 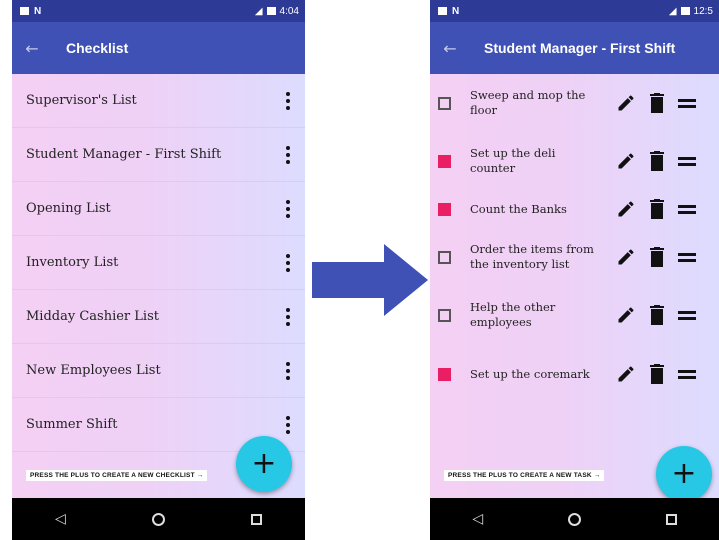 I want to click on status-time: 4:04, so click(x=289, y=11).